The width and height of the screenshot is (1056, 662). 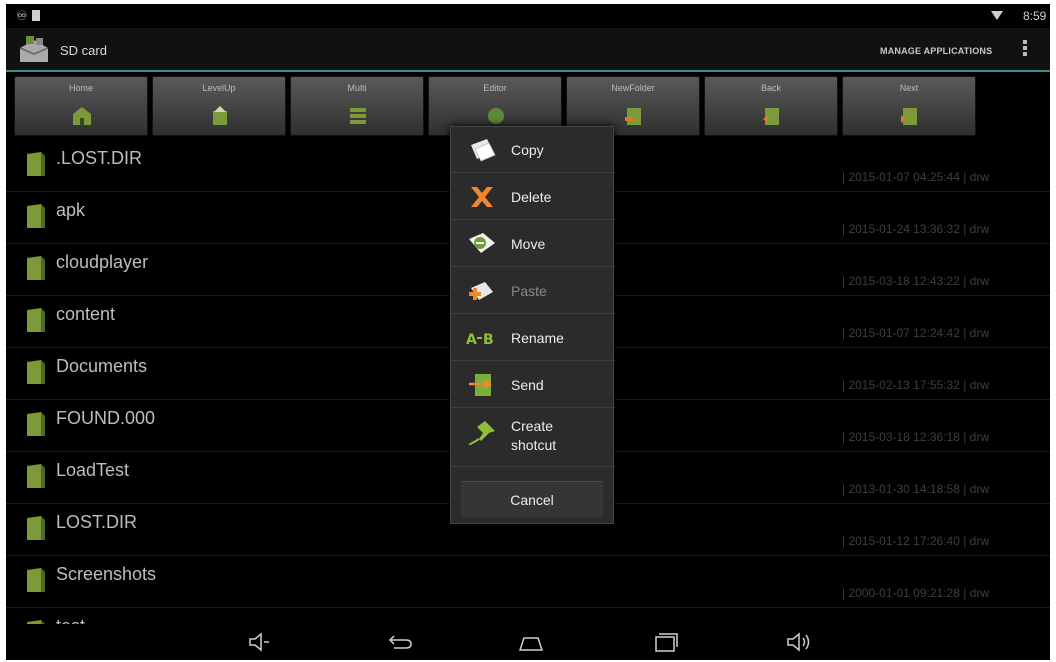 What do you see at coordinates (102, 262) in the screenshot?
I see `file-name: cloudplayer` at bounding box center [102, 262].